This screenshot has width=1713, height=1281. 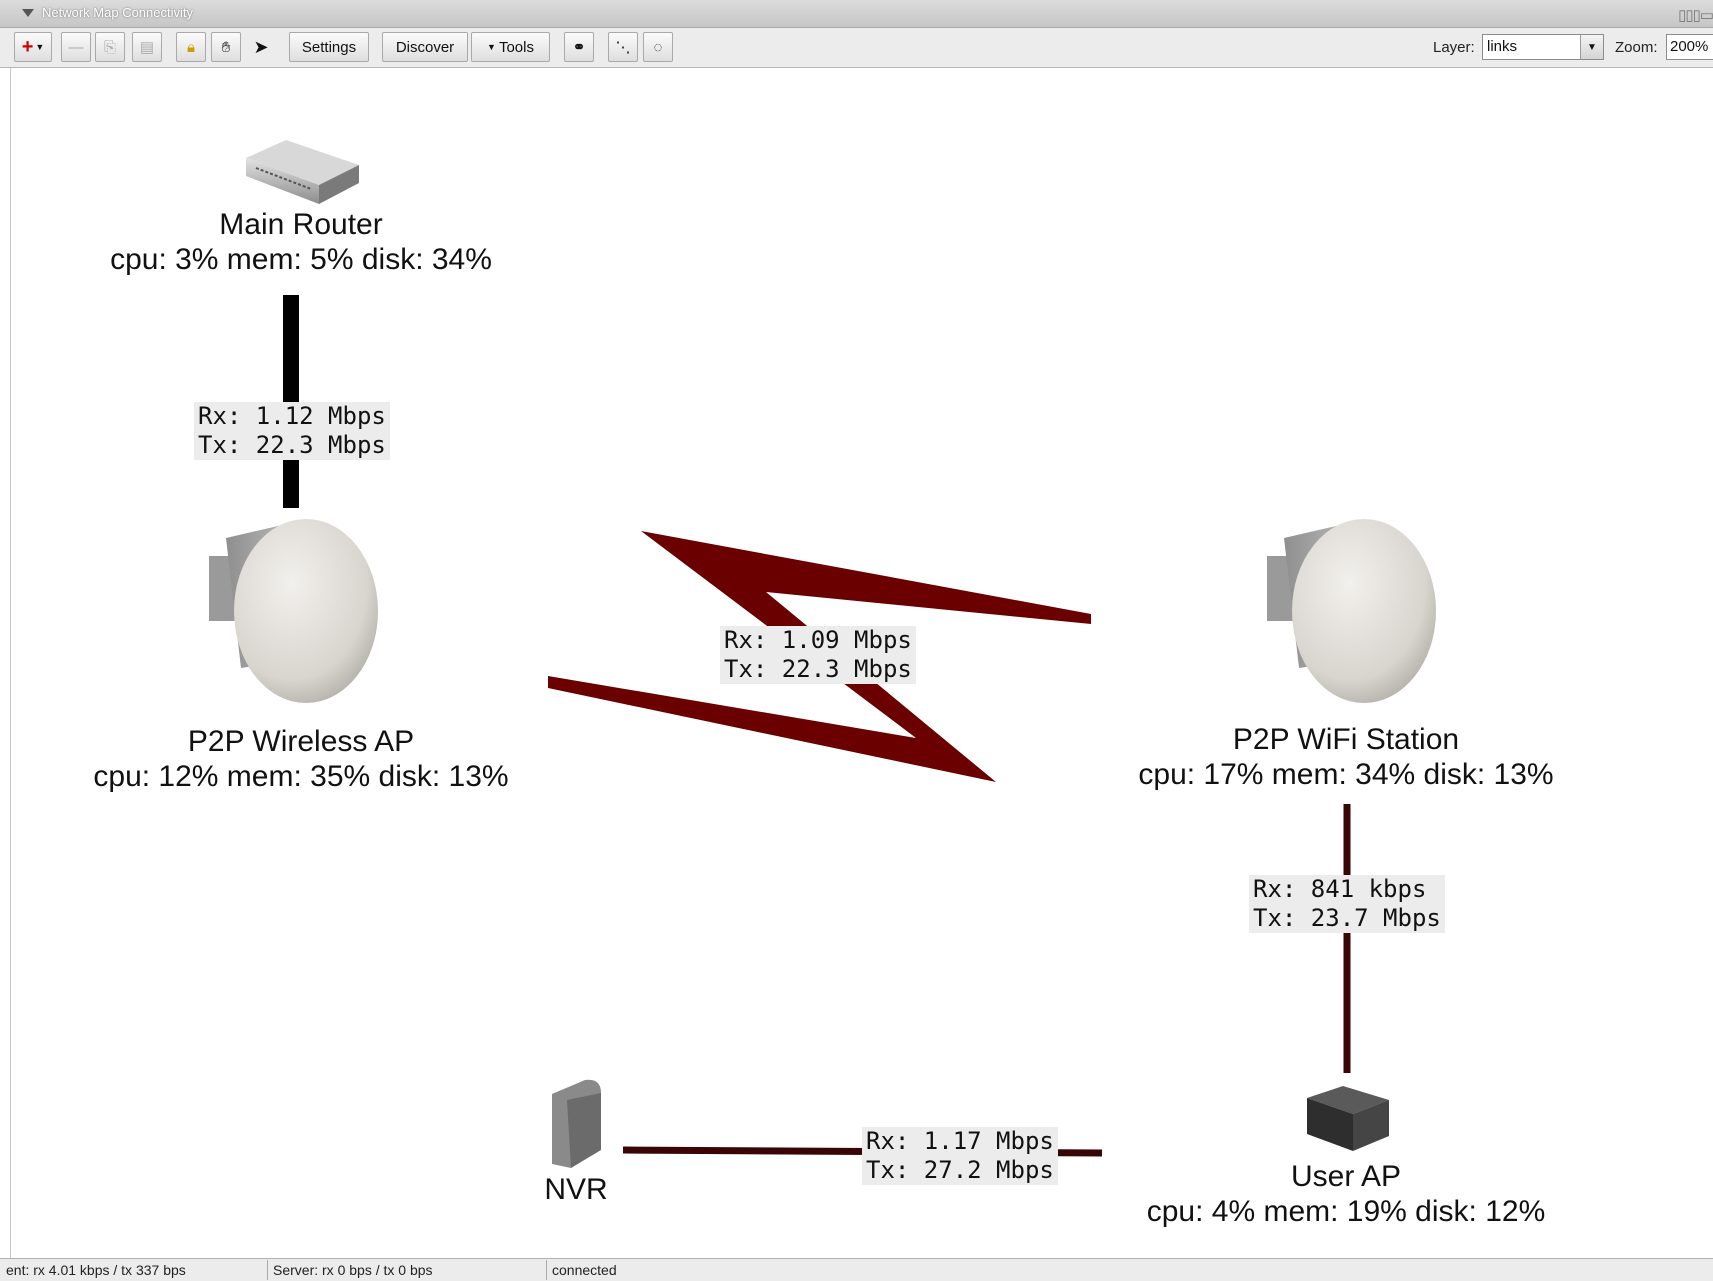 I want to click on nvr-device-icon, so click(x=576, y=1123).